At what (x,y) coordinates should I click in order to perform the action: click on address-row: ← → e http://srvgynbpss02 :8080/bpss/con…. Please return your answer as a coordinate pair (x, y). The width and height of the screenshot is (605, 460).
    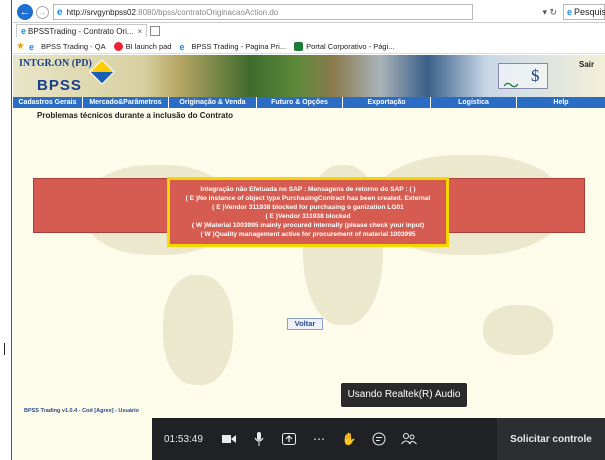
    Looking at the image, I should click on (309, 12).